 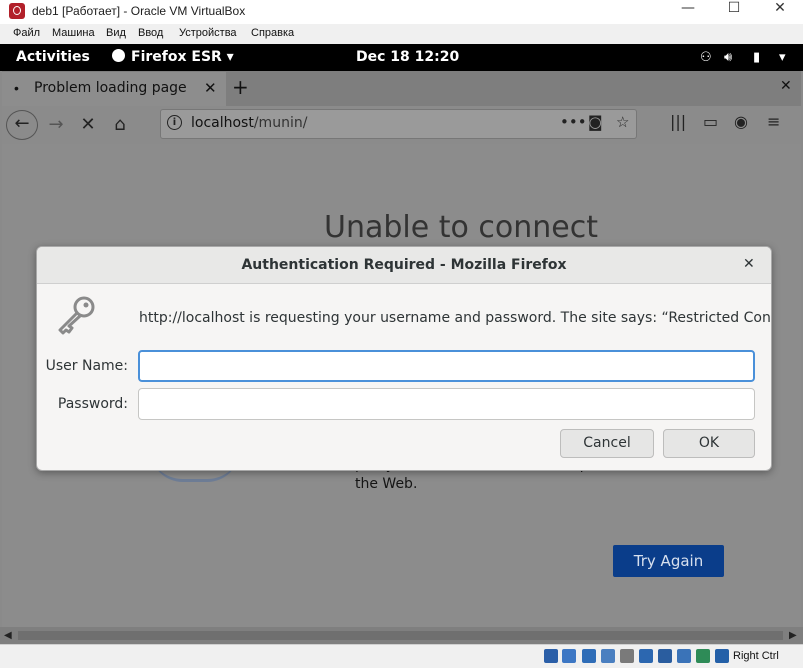 I want to click on display-icon, so click(x=665, y=656).